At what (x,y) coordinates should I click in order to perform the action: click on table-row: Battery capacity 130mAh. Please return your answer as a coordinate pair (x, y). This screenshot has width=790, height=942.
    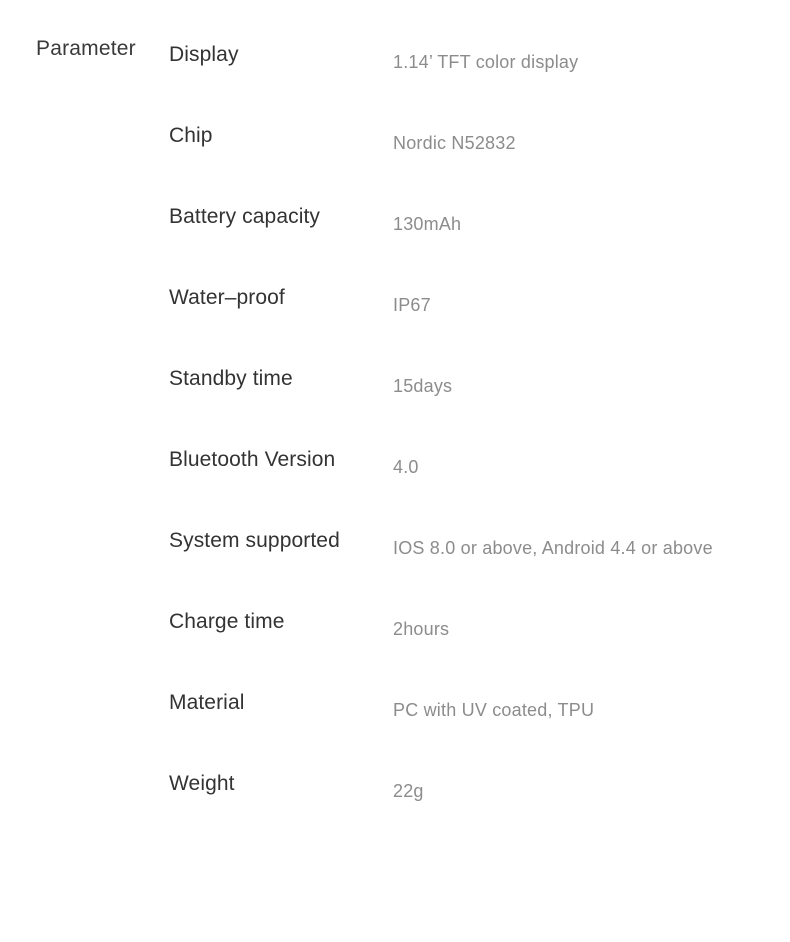
    Looking at the image, I should click on (469, 243).